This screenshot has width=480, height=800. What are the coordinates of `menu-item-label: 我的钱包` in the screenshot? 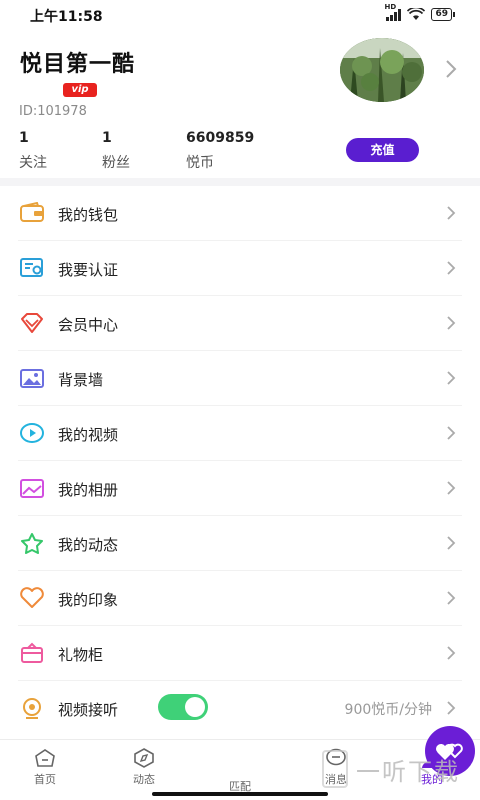 It's located at (88, 215).